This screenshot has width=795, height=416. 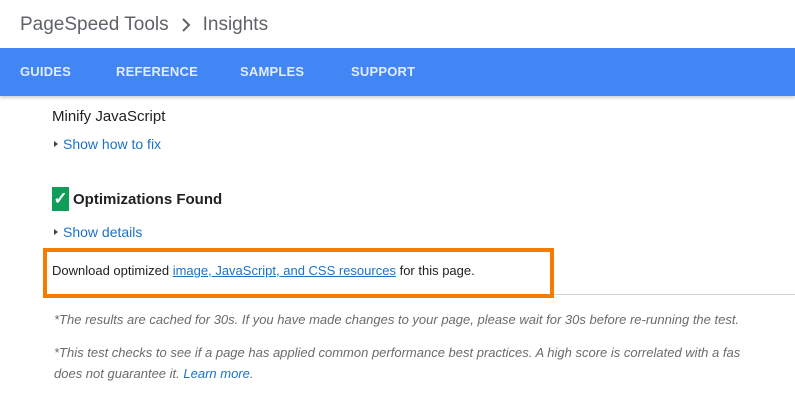 I want to click on optimizations-found-label: Optimizations Found, so click(x=148, y=199).